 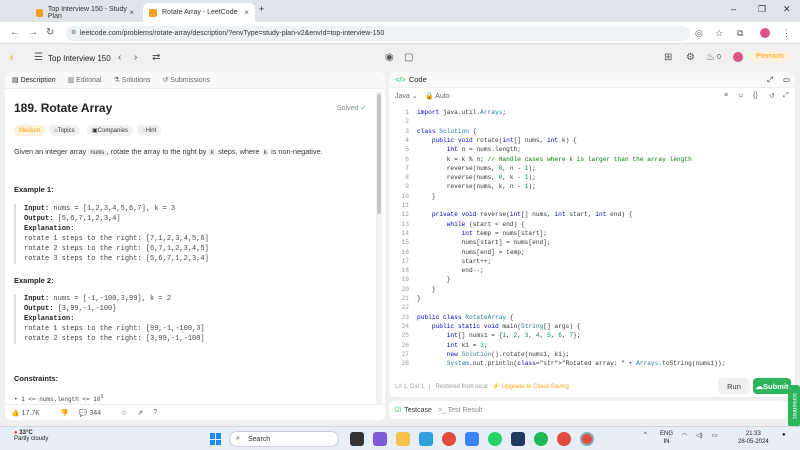 I want to click on task-view-icon, so click(x=357, y=439).